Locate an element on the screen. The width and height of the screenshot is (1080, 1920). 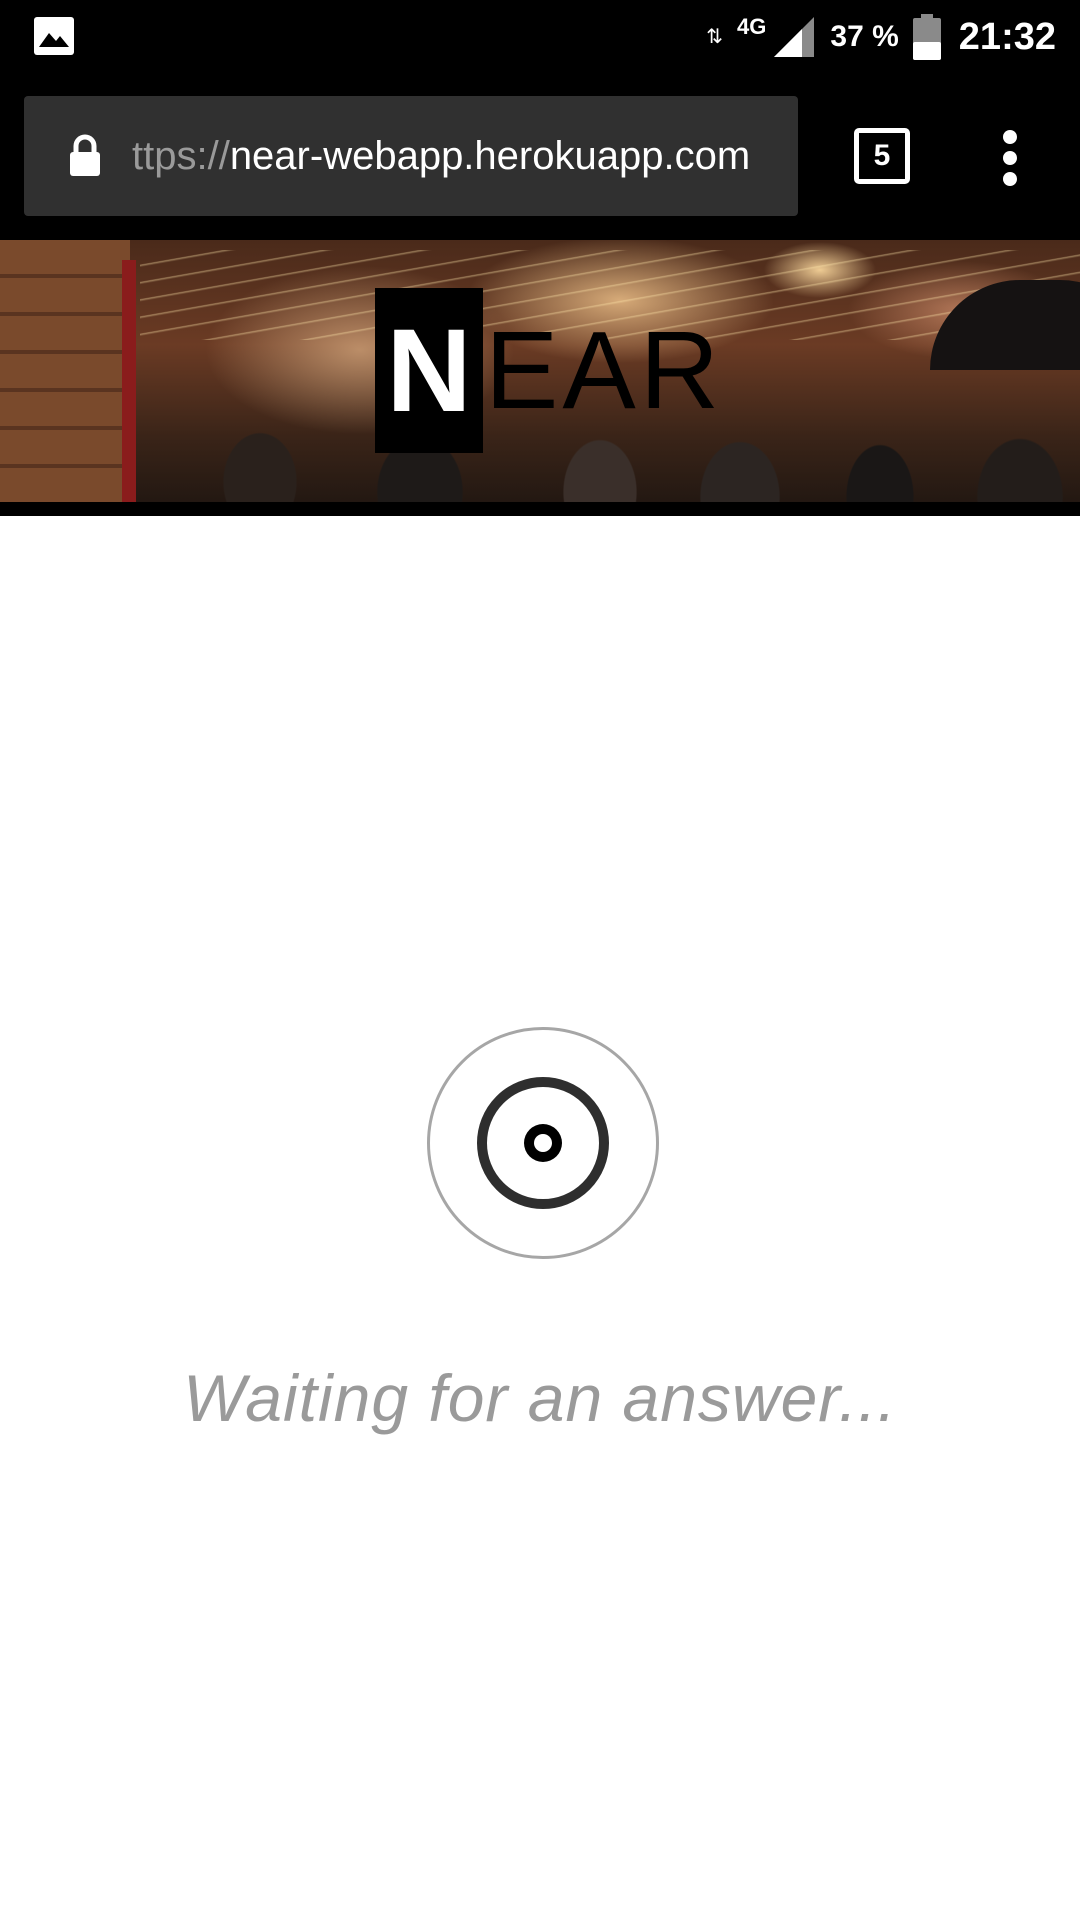
logo-letter-box: N is located at coordinates (429, 370).